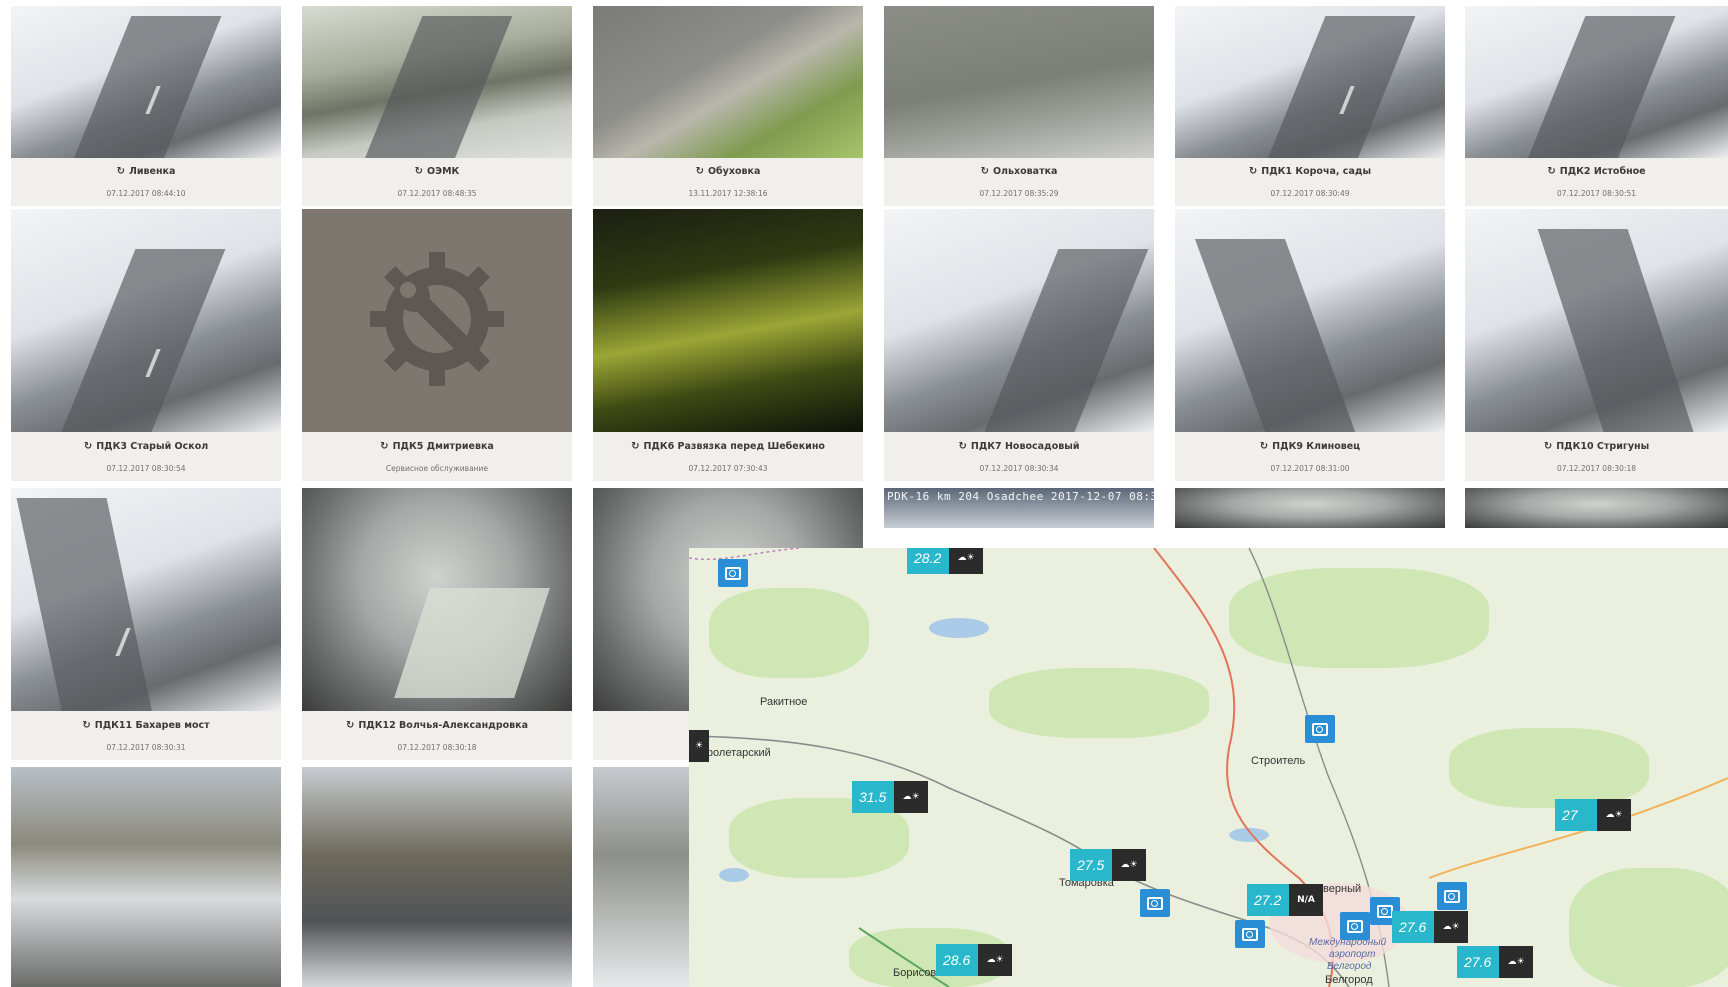 Image resolution: width=1728 pixels, height=987 pixels. I want to click on weather-marker: 28.2 ☁☀, so click(945, 561).